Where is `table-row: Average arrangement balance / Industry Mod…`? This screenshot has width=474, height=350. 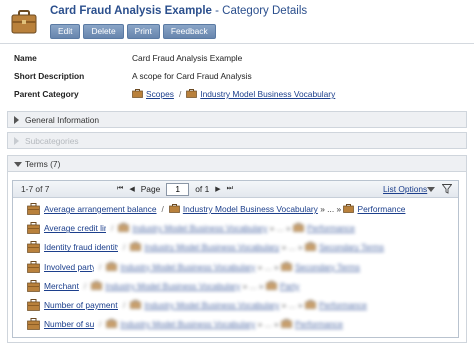
table-row: Average arrangement balance / Industry Mod… is located at coordinates (232, 210).